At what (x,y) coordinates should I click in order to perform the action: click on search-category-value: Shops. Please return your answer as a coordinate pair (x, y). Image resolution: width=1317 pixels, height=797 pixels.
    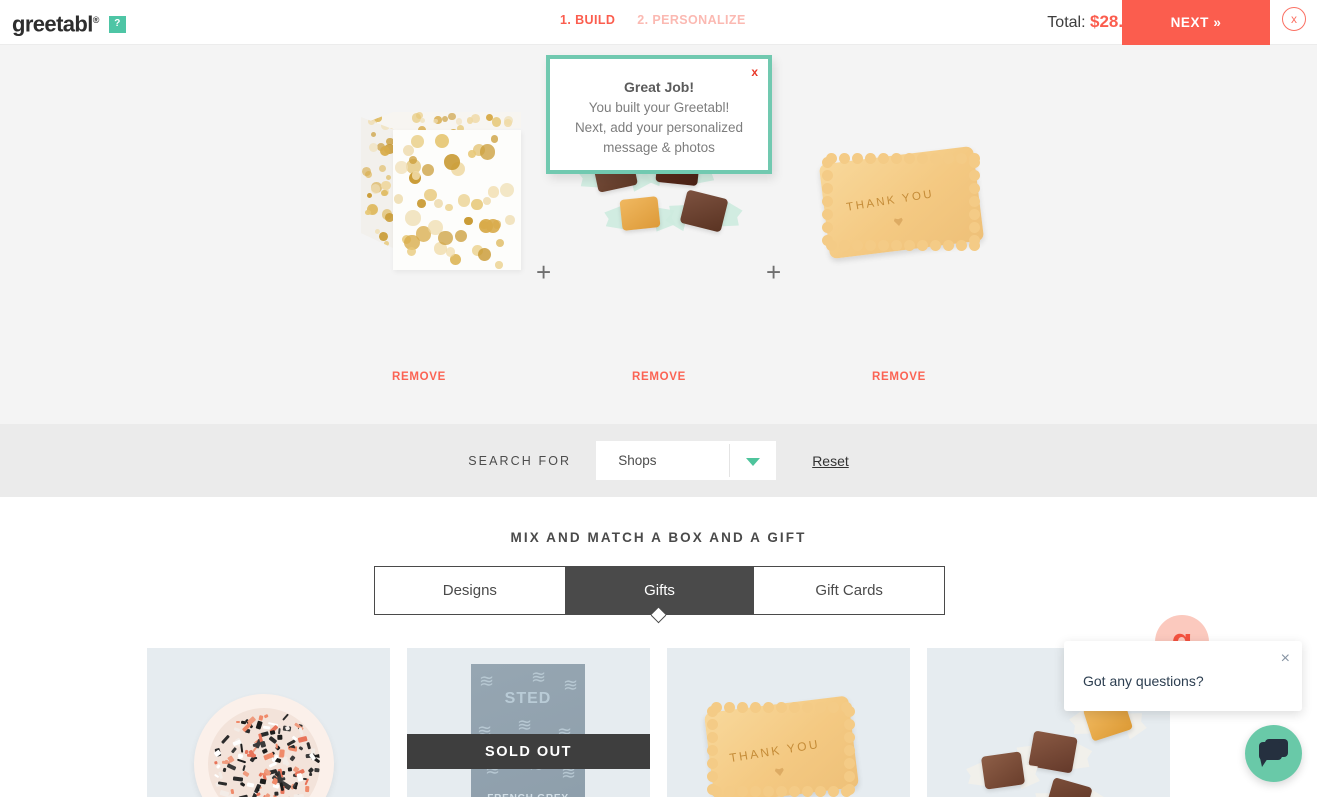
    Looking at the image, I should click on (637, 460).